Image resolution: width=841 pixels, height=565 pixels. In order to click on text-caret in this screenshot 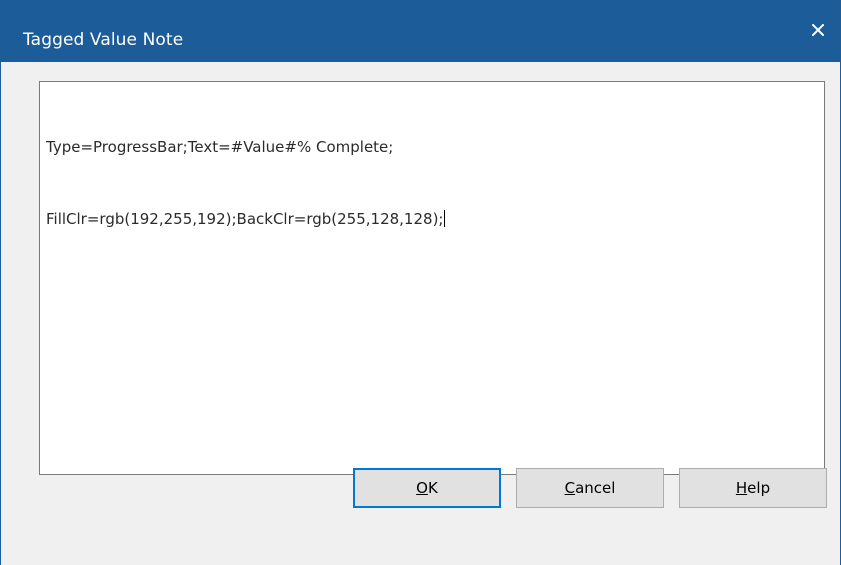, I will do `click(445, 218)`.